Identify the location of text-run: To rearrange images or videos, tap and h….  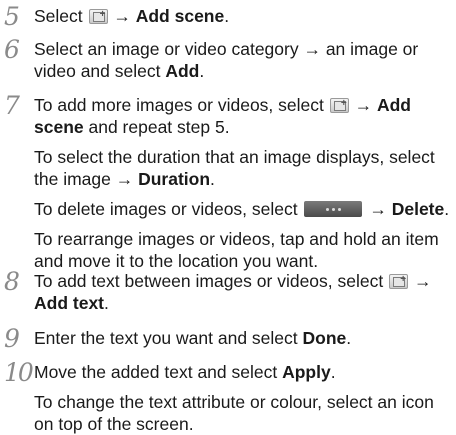
(236, 250).